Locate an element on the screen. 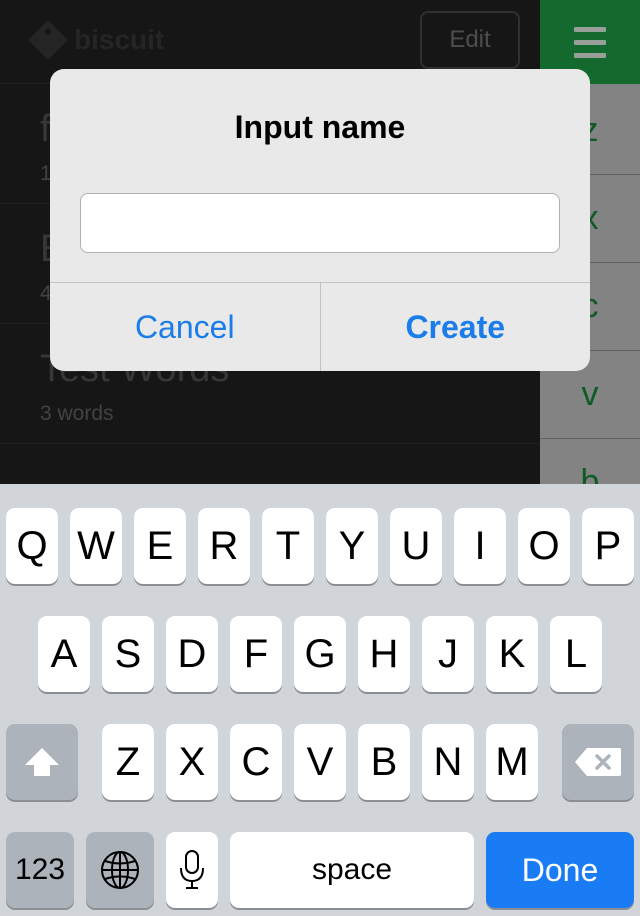 The width and height of the screenshot is (640, 916). key-k: K is located at coordinates (512, 654).